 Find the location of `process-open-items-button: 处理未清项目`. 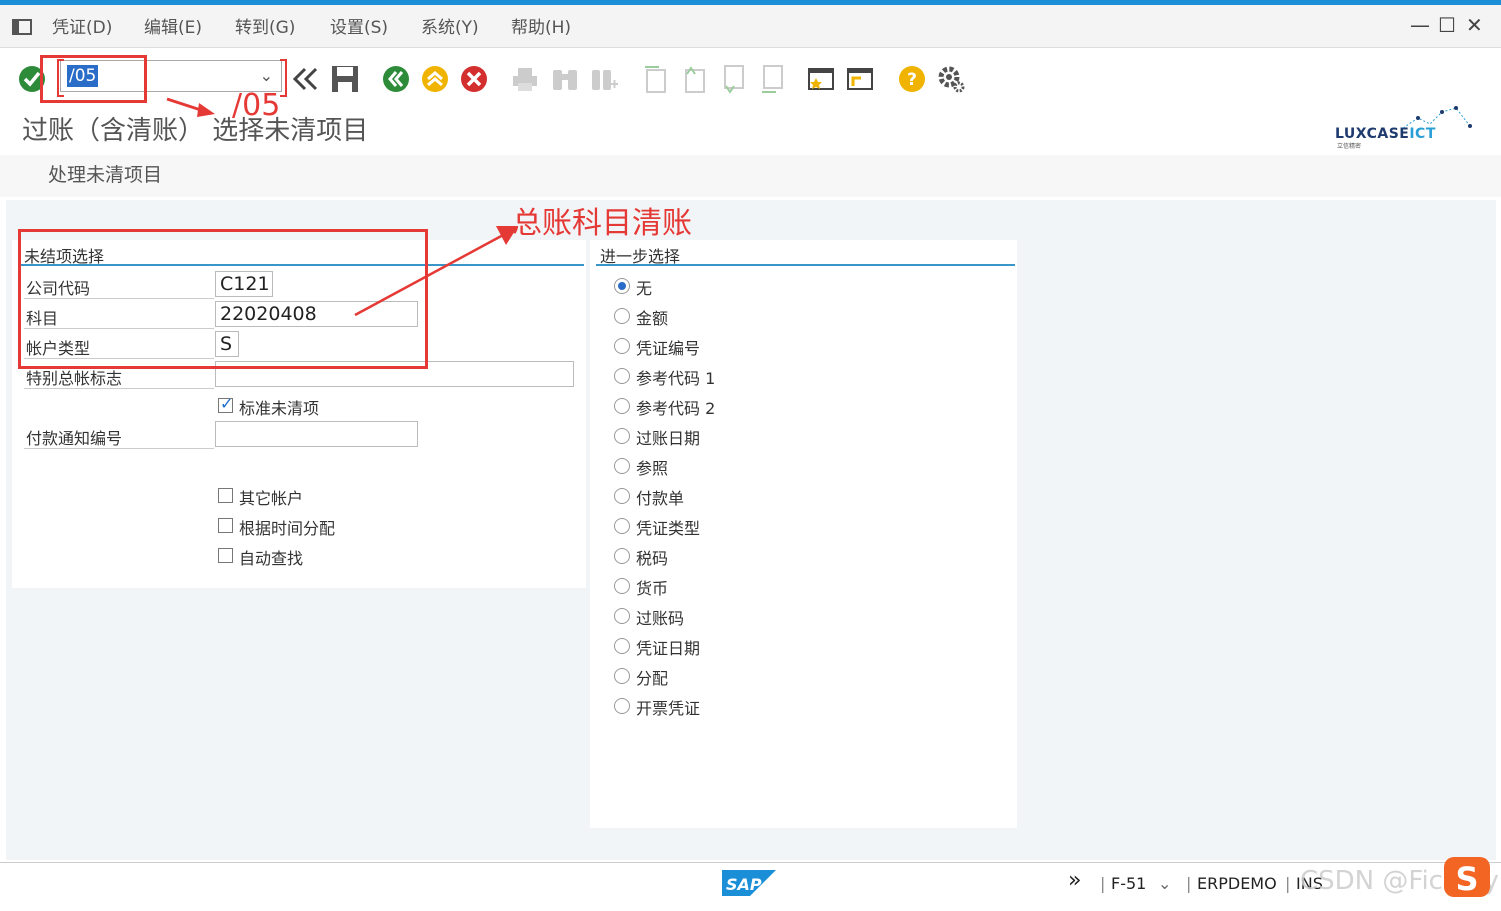

process-open-items-button: 处理未清项目 is located at coordinates (105, 173).